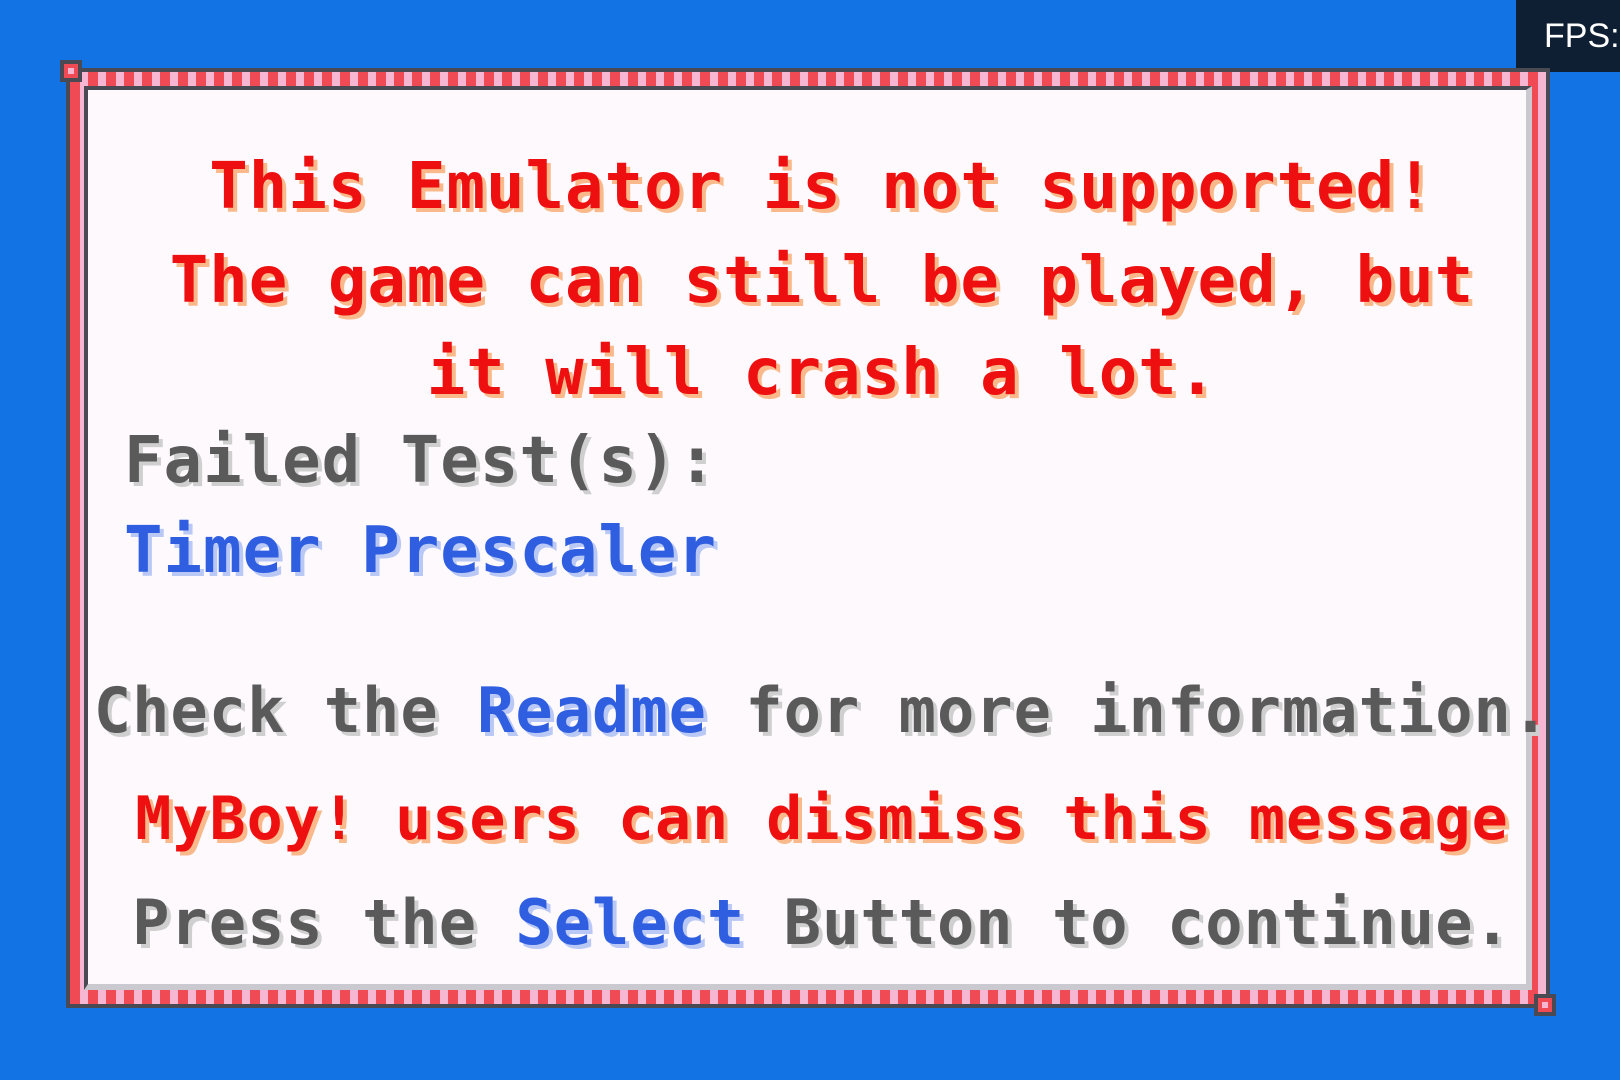 The width and height of the screenshot is (1620, 1080). Describe the element at coordinates (1568, 36) in the screenshot. I see `fps-counter: FPS:` at that location.